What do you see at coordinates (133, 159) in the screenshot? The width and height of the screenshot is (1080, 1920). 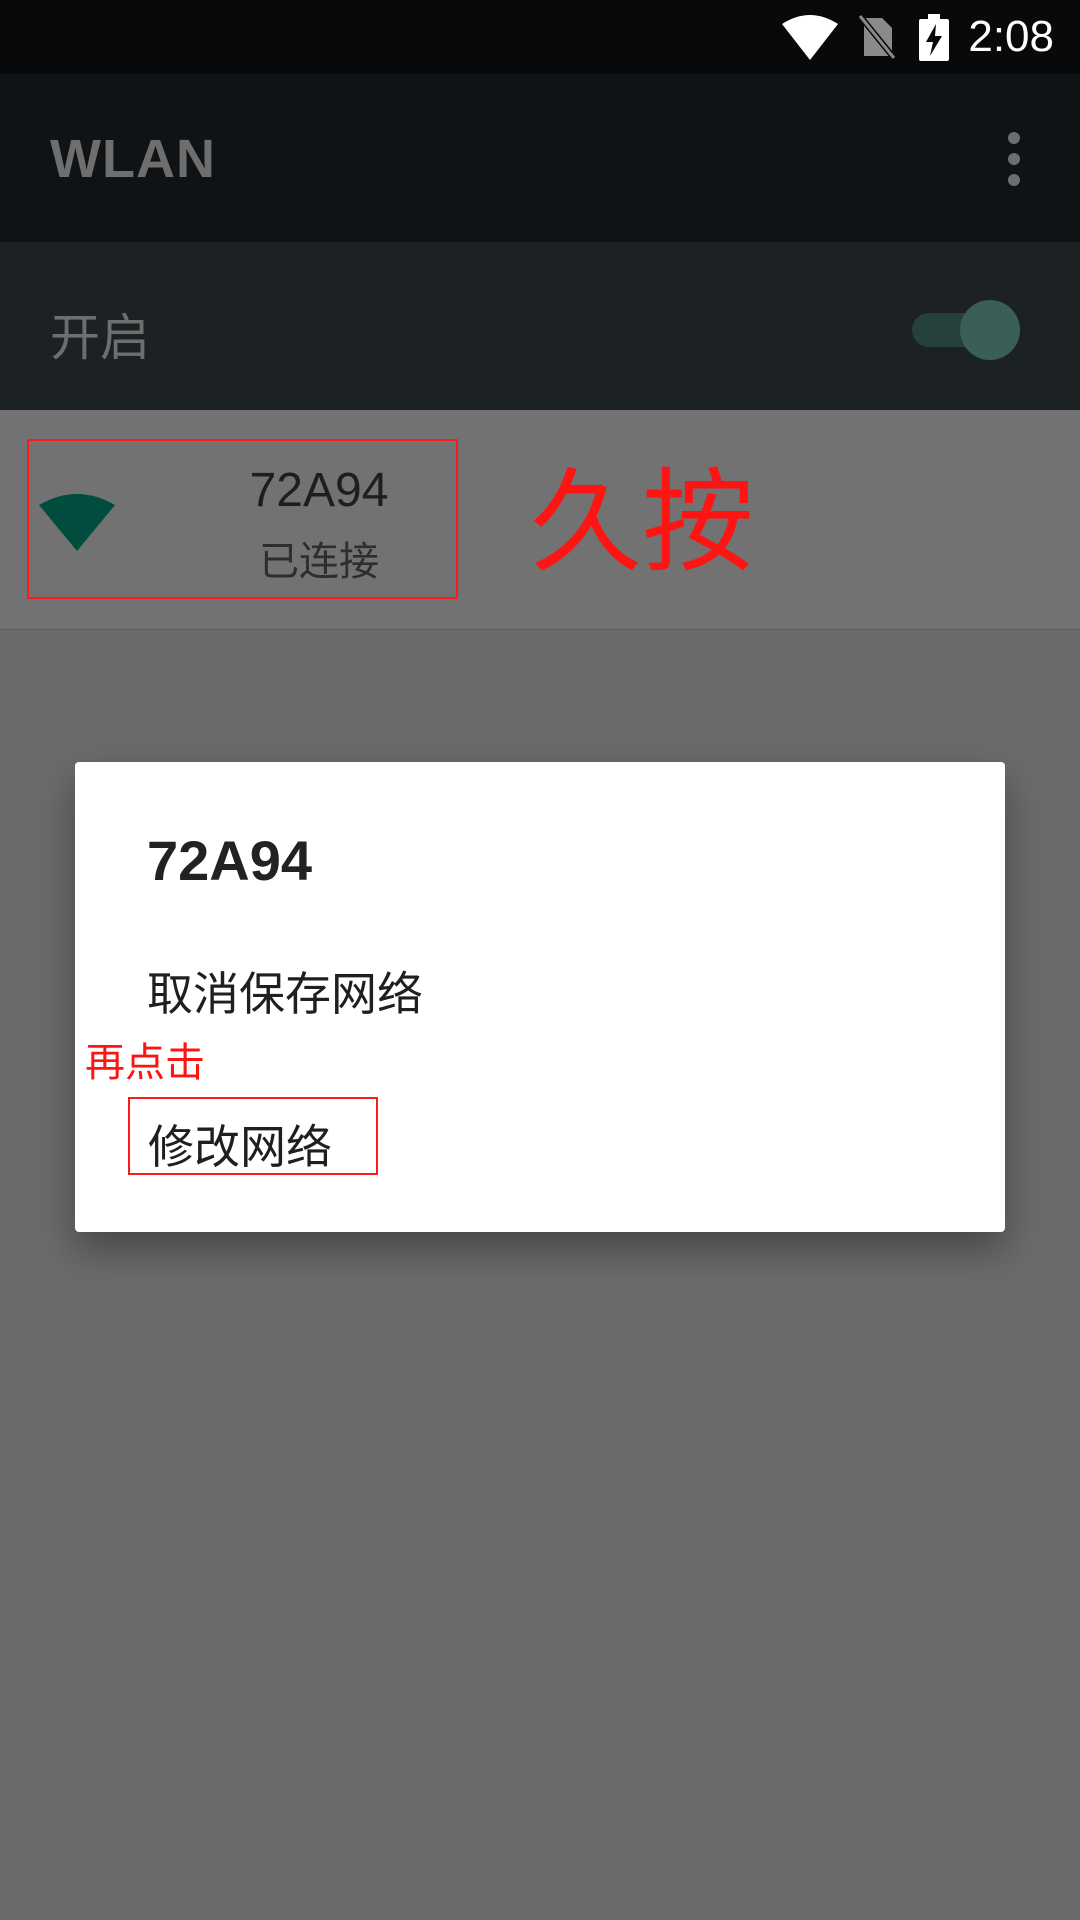 I see `page-title: WLAN` at bounding box center [133, 159].